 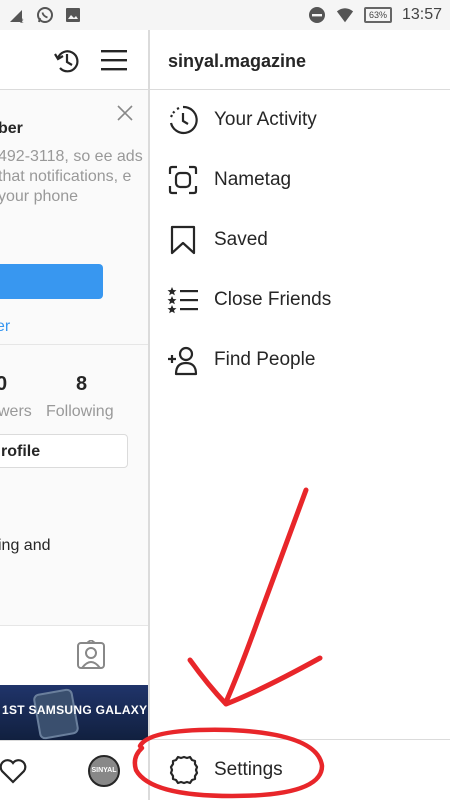 What do you see at coordinates (265, 119) in the screenshot?
I see `menu-item-label: Your Activity` at bounding box center [265, 119].